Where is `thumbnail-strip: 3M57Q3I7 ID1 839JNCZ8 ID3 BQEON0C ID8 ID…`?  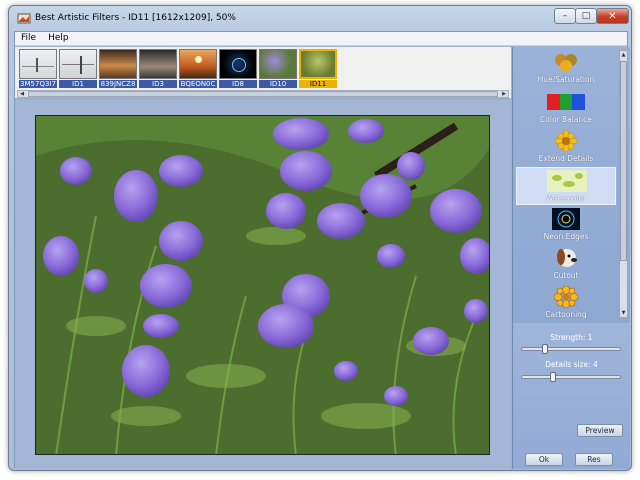 thumbnail-strip: 3M57Q3I7 ID1 839JNCZ8 ID3 BQEON0C ID8 ID… is located at coordinates (263, 73).